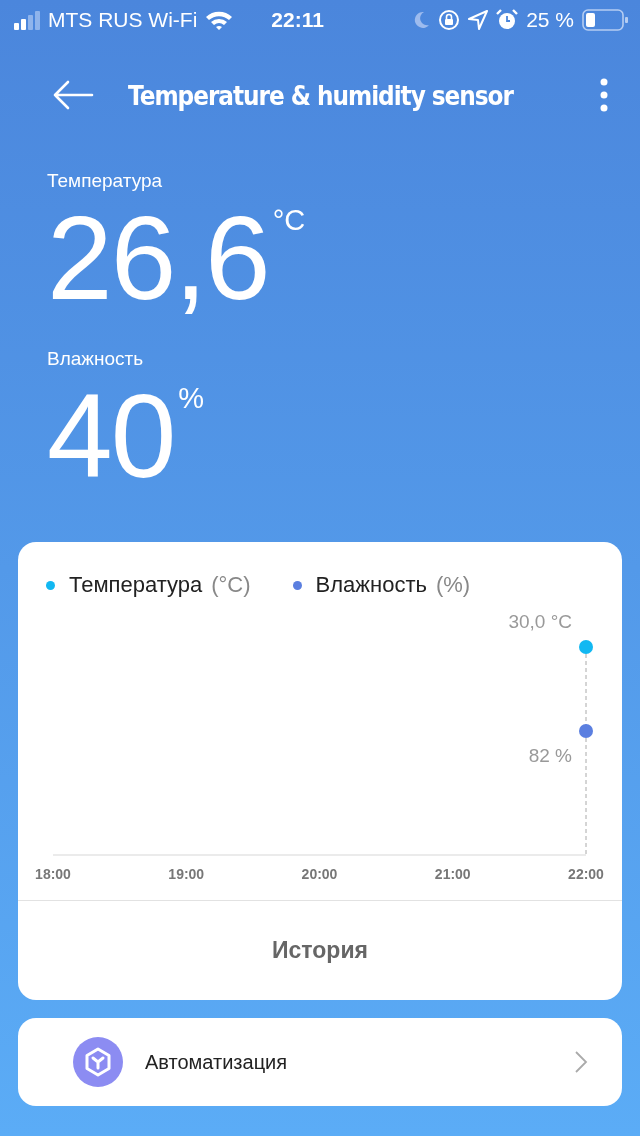 This screenshot has width=640, height=1136. Describe the element at coordinates (53, 874) in the screenshot. I see `axis-tick-label: 18:00` at that location.